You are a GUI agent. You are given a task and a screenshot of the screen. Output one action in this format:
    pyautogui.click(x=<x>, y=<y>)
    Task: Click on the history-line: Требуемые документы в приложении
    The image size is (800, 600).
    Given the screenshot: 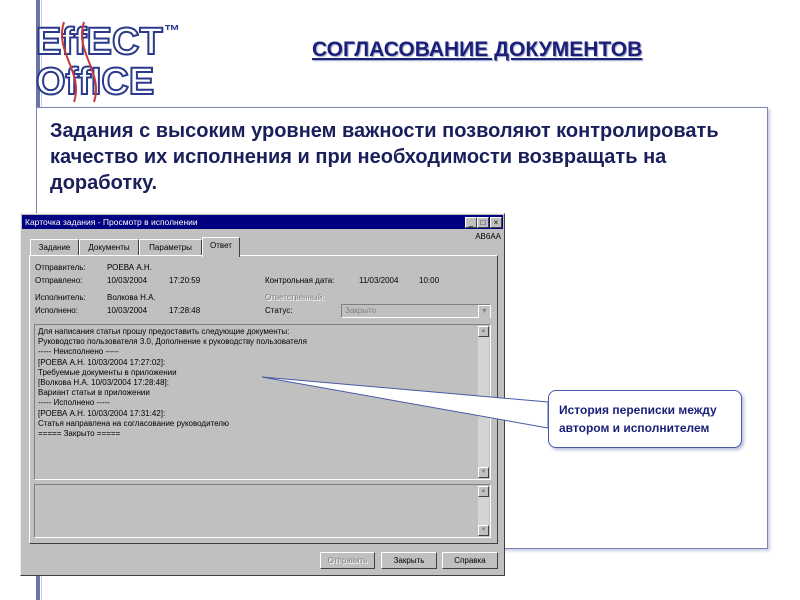 What is the action you would take?
    pyautogui.click(x=107, y=372)
    